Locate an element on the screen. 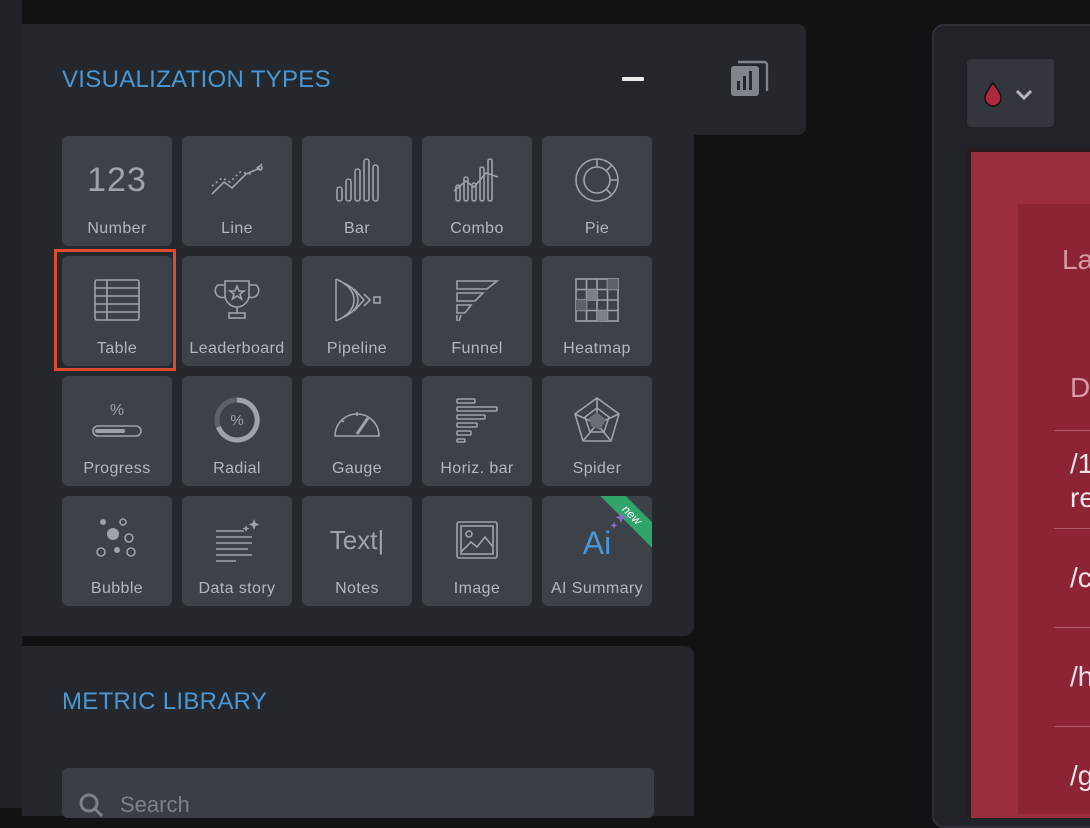 The height and width of the screenshot is (828, 1090). bubble-chart-icon is located at coordinates (117, 540).